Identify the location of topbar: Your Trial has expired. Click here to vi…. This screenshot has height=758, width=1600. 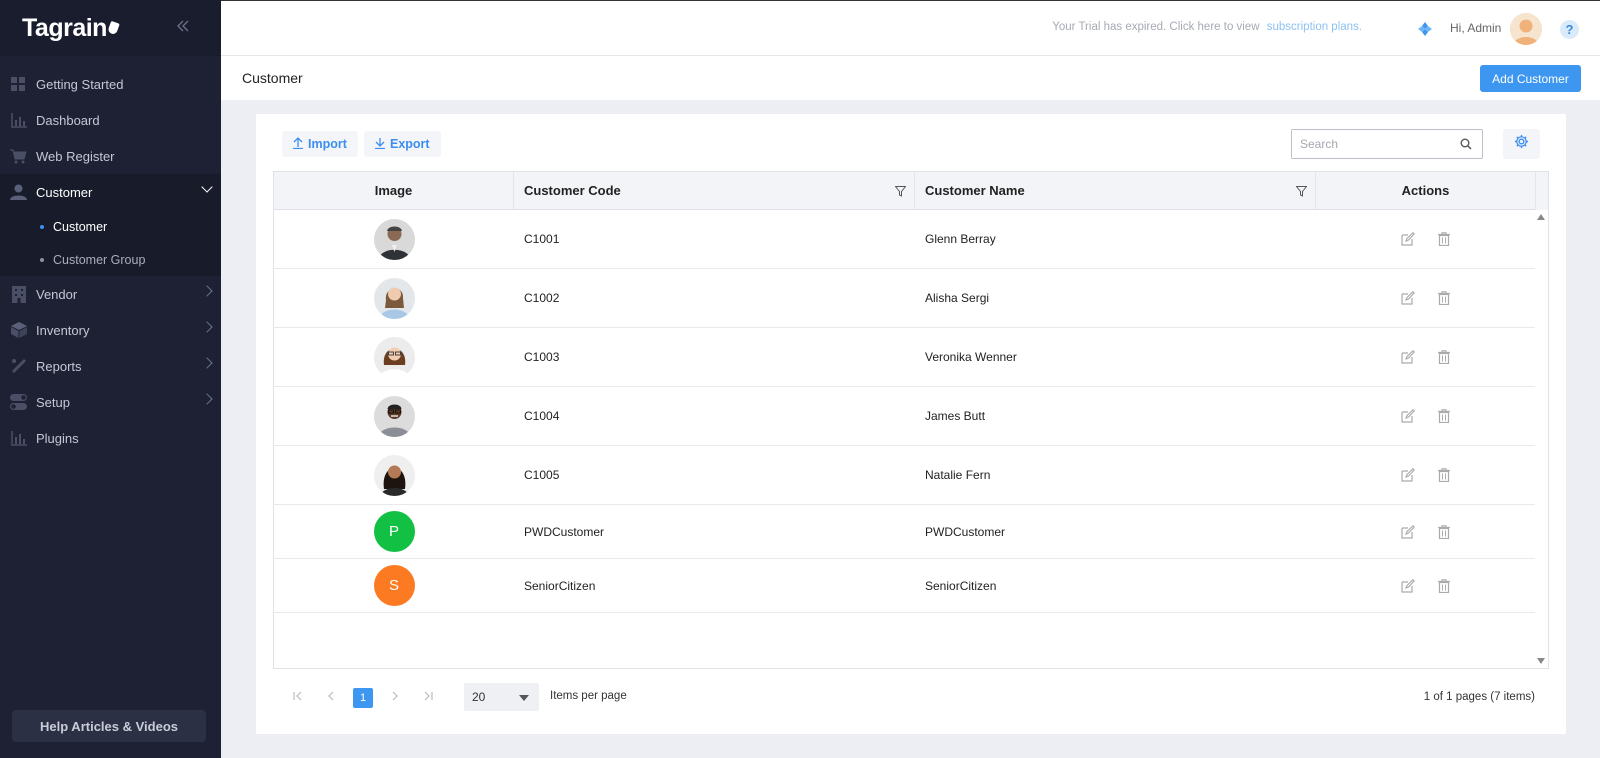
(910, 28).